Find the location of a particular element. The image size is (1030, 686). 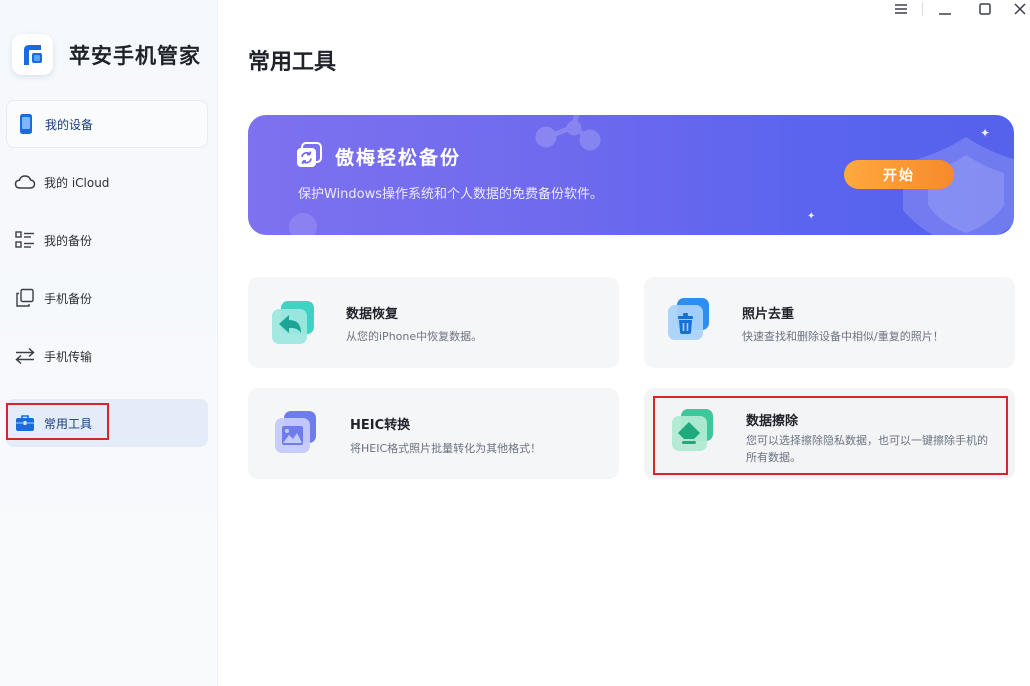

tool-card-data-recovery: 数据恢复 从您的iPhone中恢复数据。 is located at coordinates (433, 322).